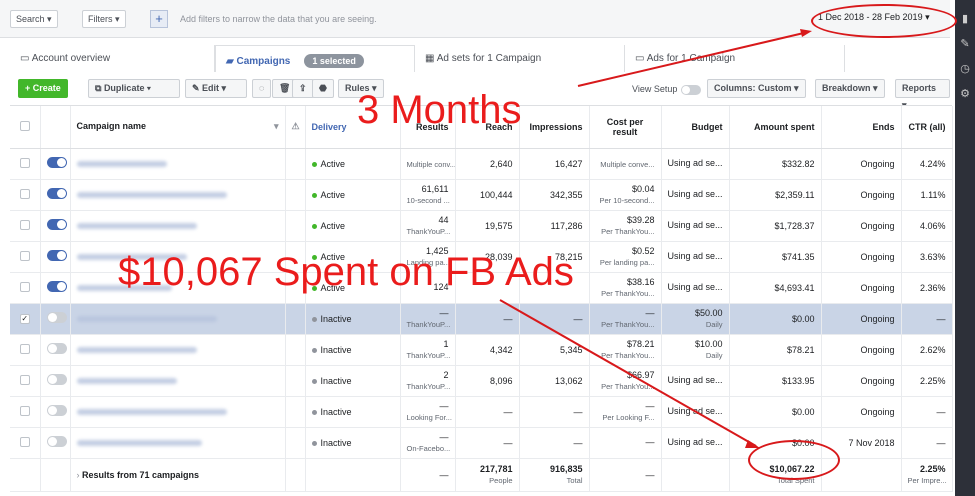  I want to click on arrow-head-months, so click(806, 33).